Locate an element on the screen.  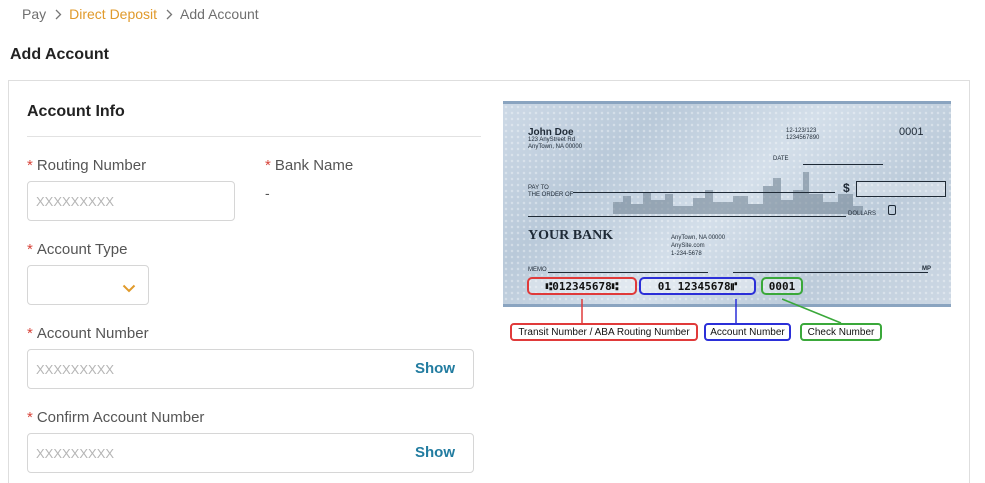
routing-number-callout: Transit Number / ABA Routing Number is located at coordinates (604, 332).